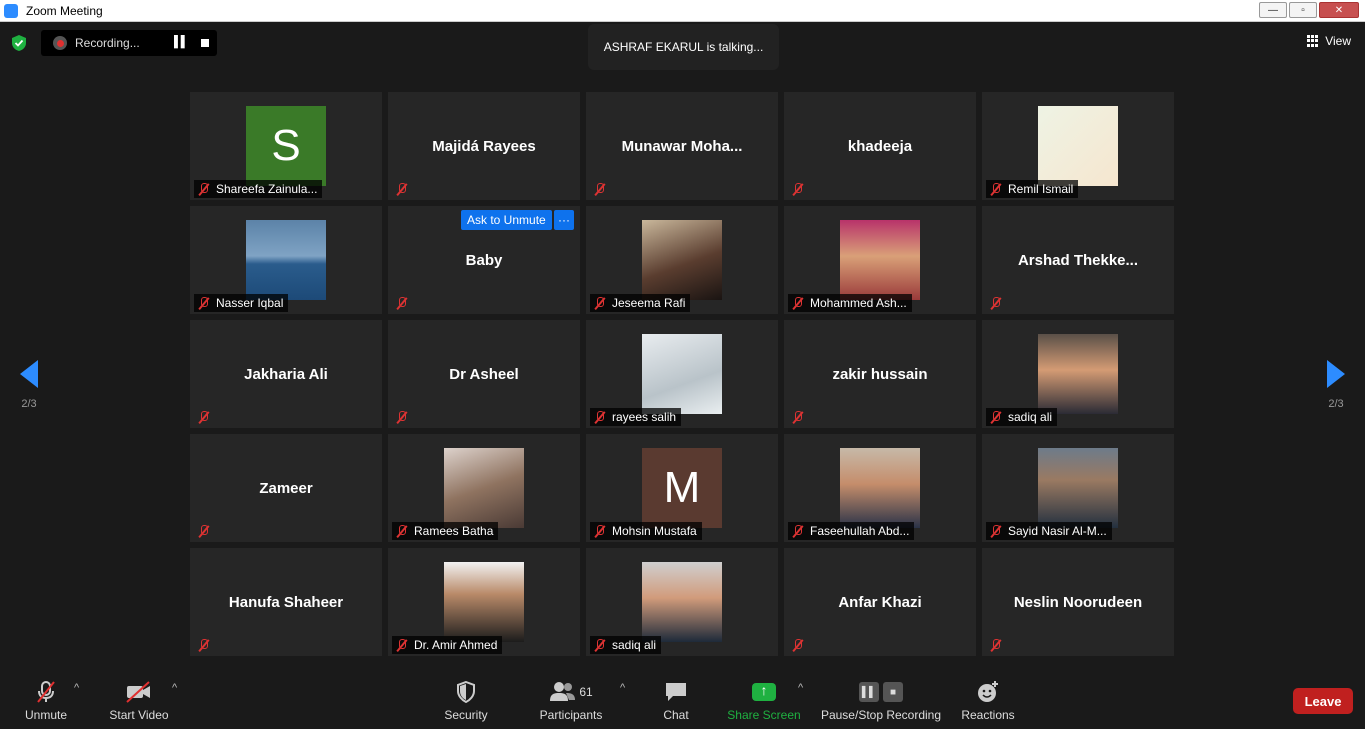 This screenshot has width=1365, height=729. What do you see at coordinates (64, 10) in the screenshot?
I see `window-title: Zoom Meeting` at bounding box center [64, 10].